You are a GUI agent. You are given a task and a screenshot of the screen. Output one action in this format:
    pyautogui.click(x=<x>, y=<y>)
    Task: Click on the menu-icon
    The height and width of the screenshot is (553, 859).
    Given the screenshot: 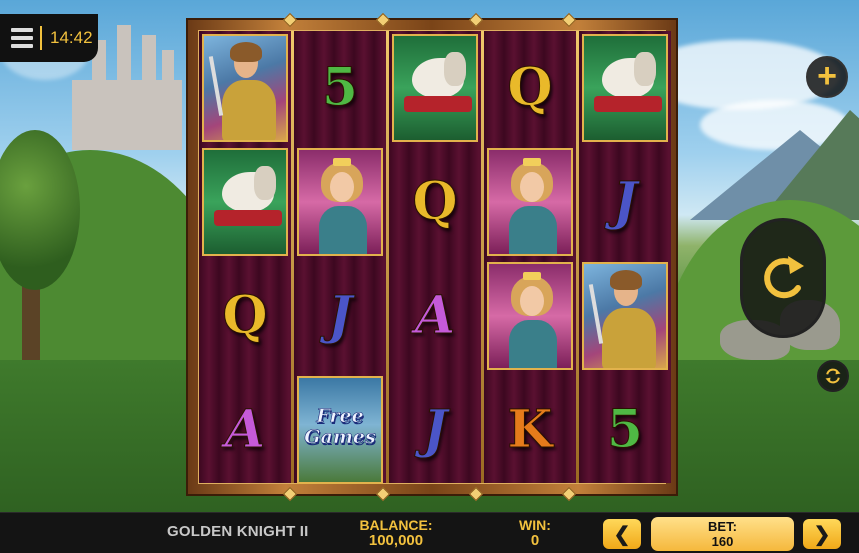 What is the action you would take?
    pyautogui.click(x=22, y=38)
    